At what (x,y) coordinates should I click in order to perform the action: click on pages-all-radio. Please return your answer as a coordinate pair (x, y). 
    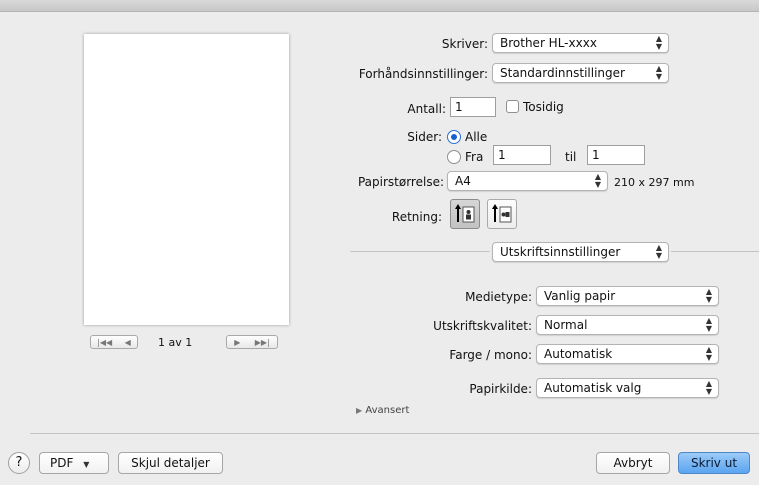
    Looking at the image, I should click on (454, 137).